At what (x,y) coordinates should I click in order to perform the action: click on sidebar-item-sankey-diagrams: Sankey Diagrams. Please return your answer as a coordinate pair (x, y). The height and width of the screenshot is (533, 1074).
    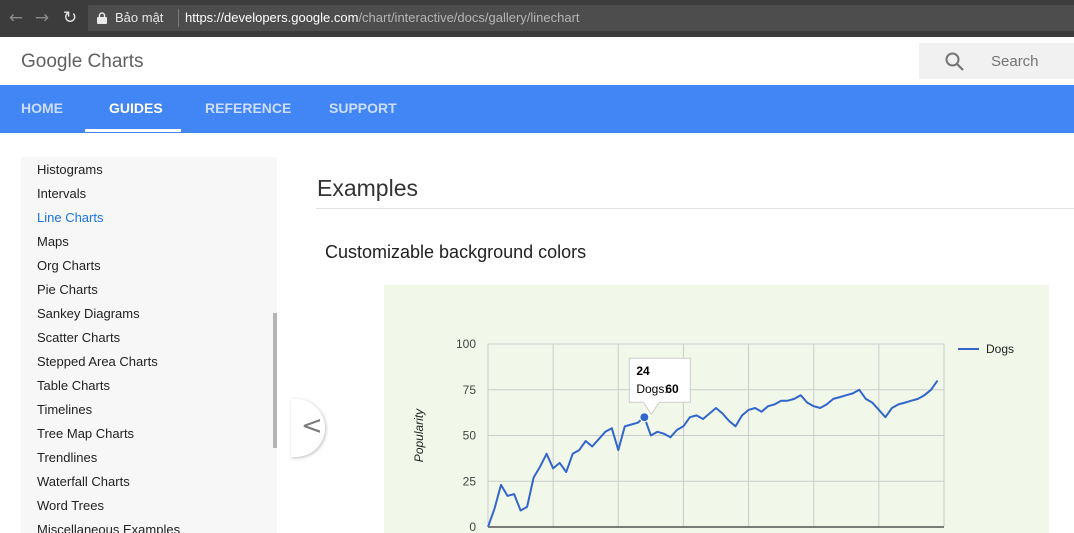
    Looking at the image, I should click on (88, 313).